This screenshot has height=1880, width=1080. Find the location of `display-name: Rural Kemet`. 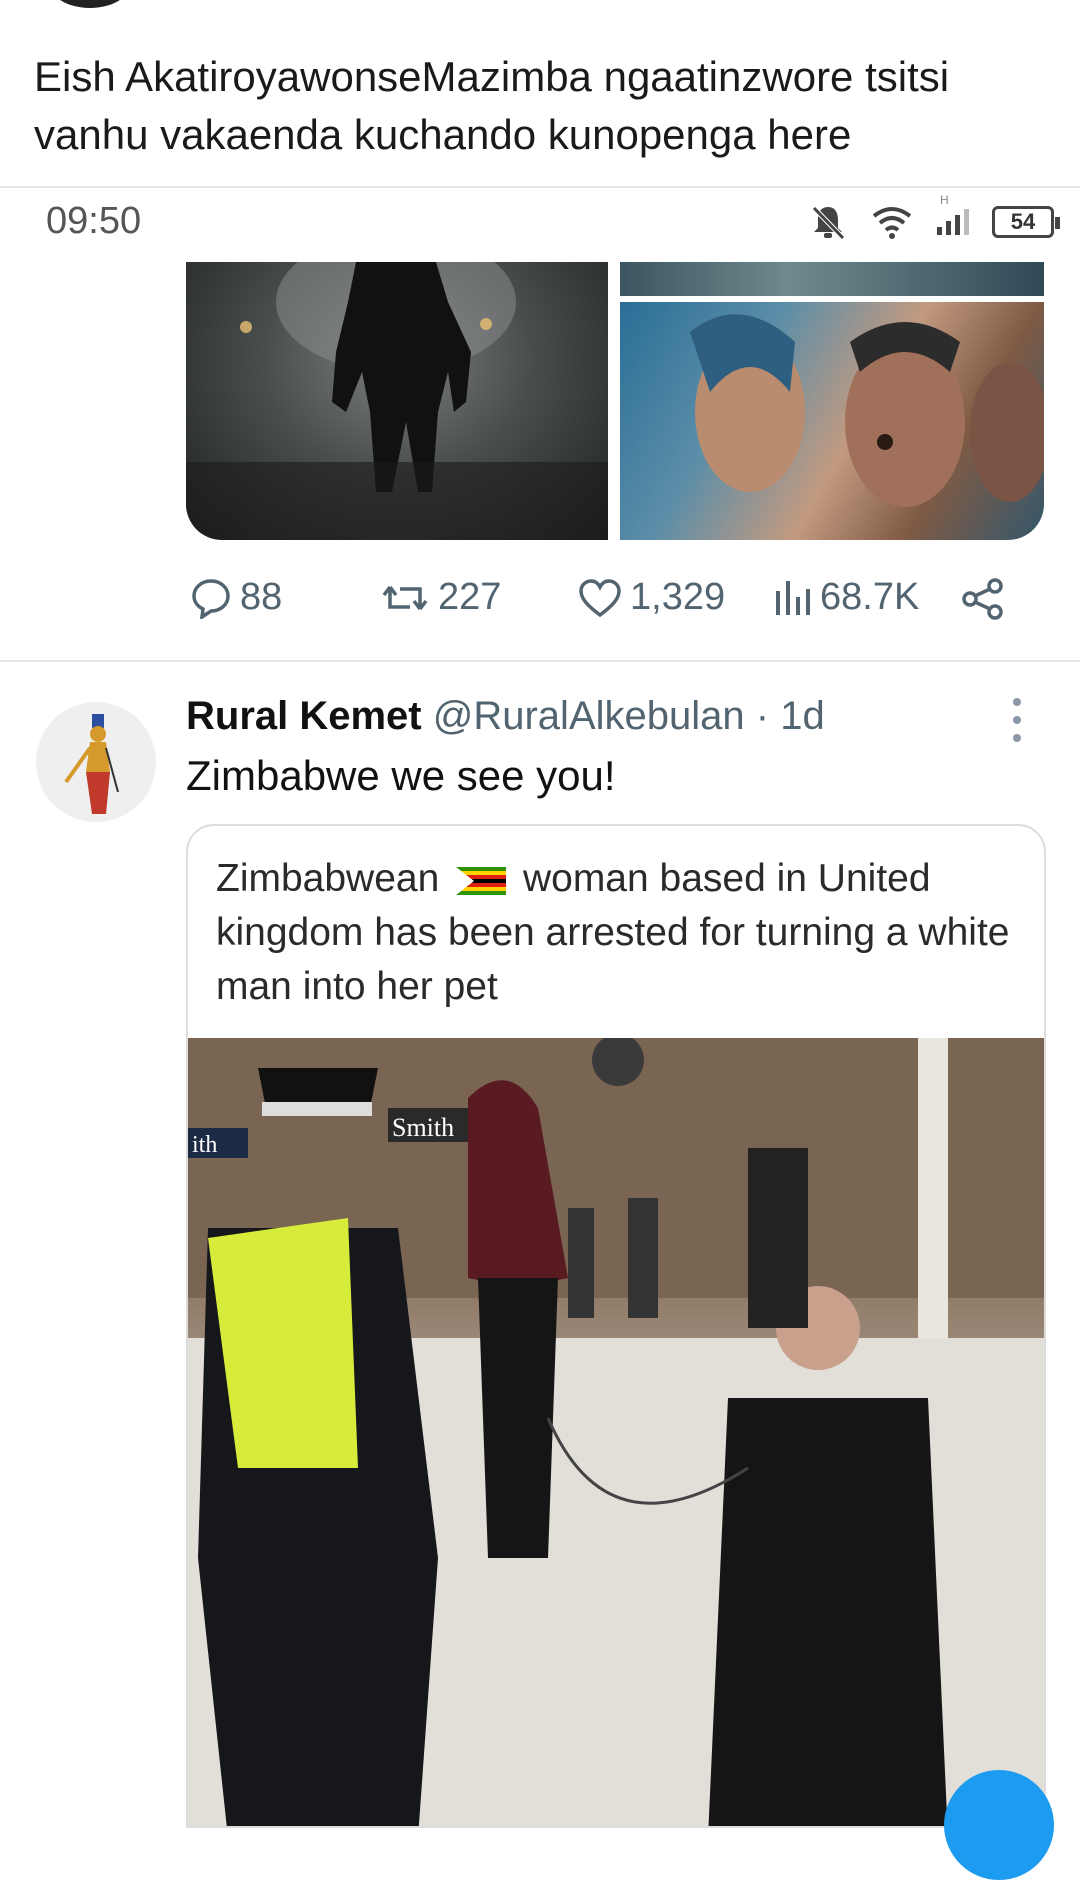

display-name: Rural Kemet is located at coordinates (304, 716).